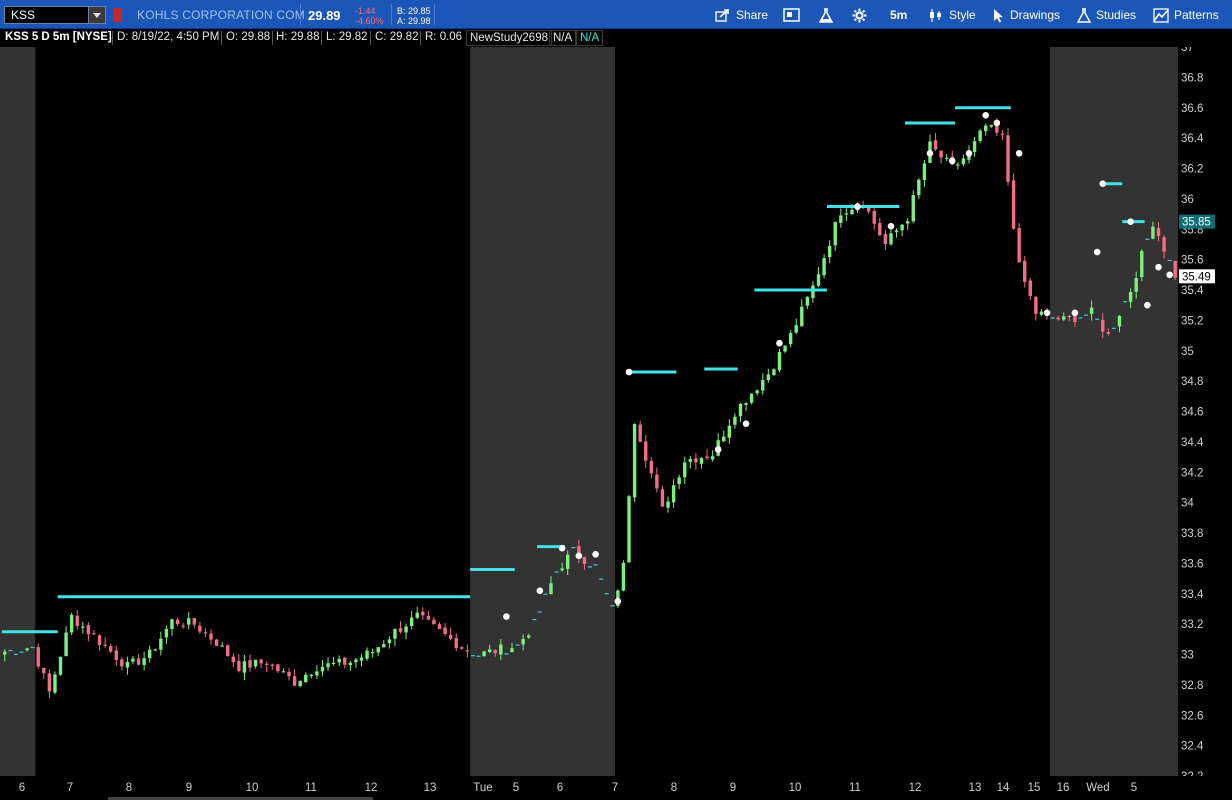 The width and height of the screenshot is (1232, 800). What do you see at coordinates (1192, 747) in the screenshot?
I see `y-tick-label: 32.4` at bounding box center [1192, 747].